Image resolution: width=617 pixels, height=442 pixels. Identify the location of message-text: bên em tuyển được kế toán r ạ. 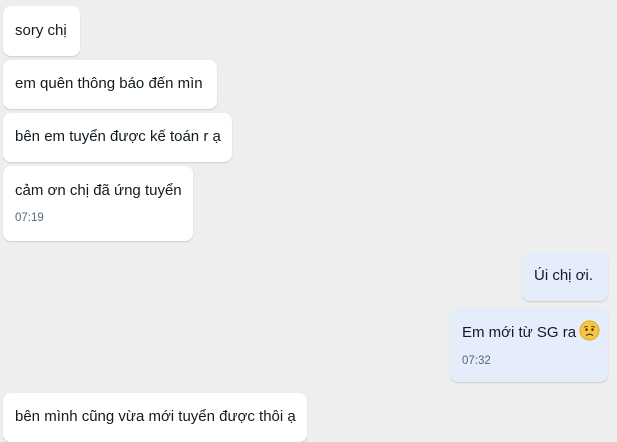
(118, 136).